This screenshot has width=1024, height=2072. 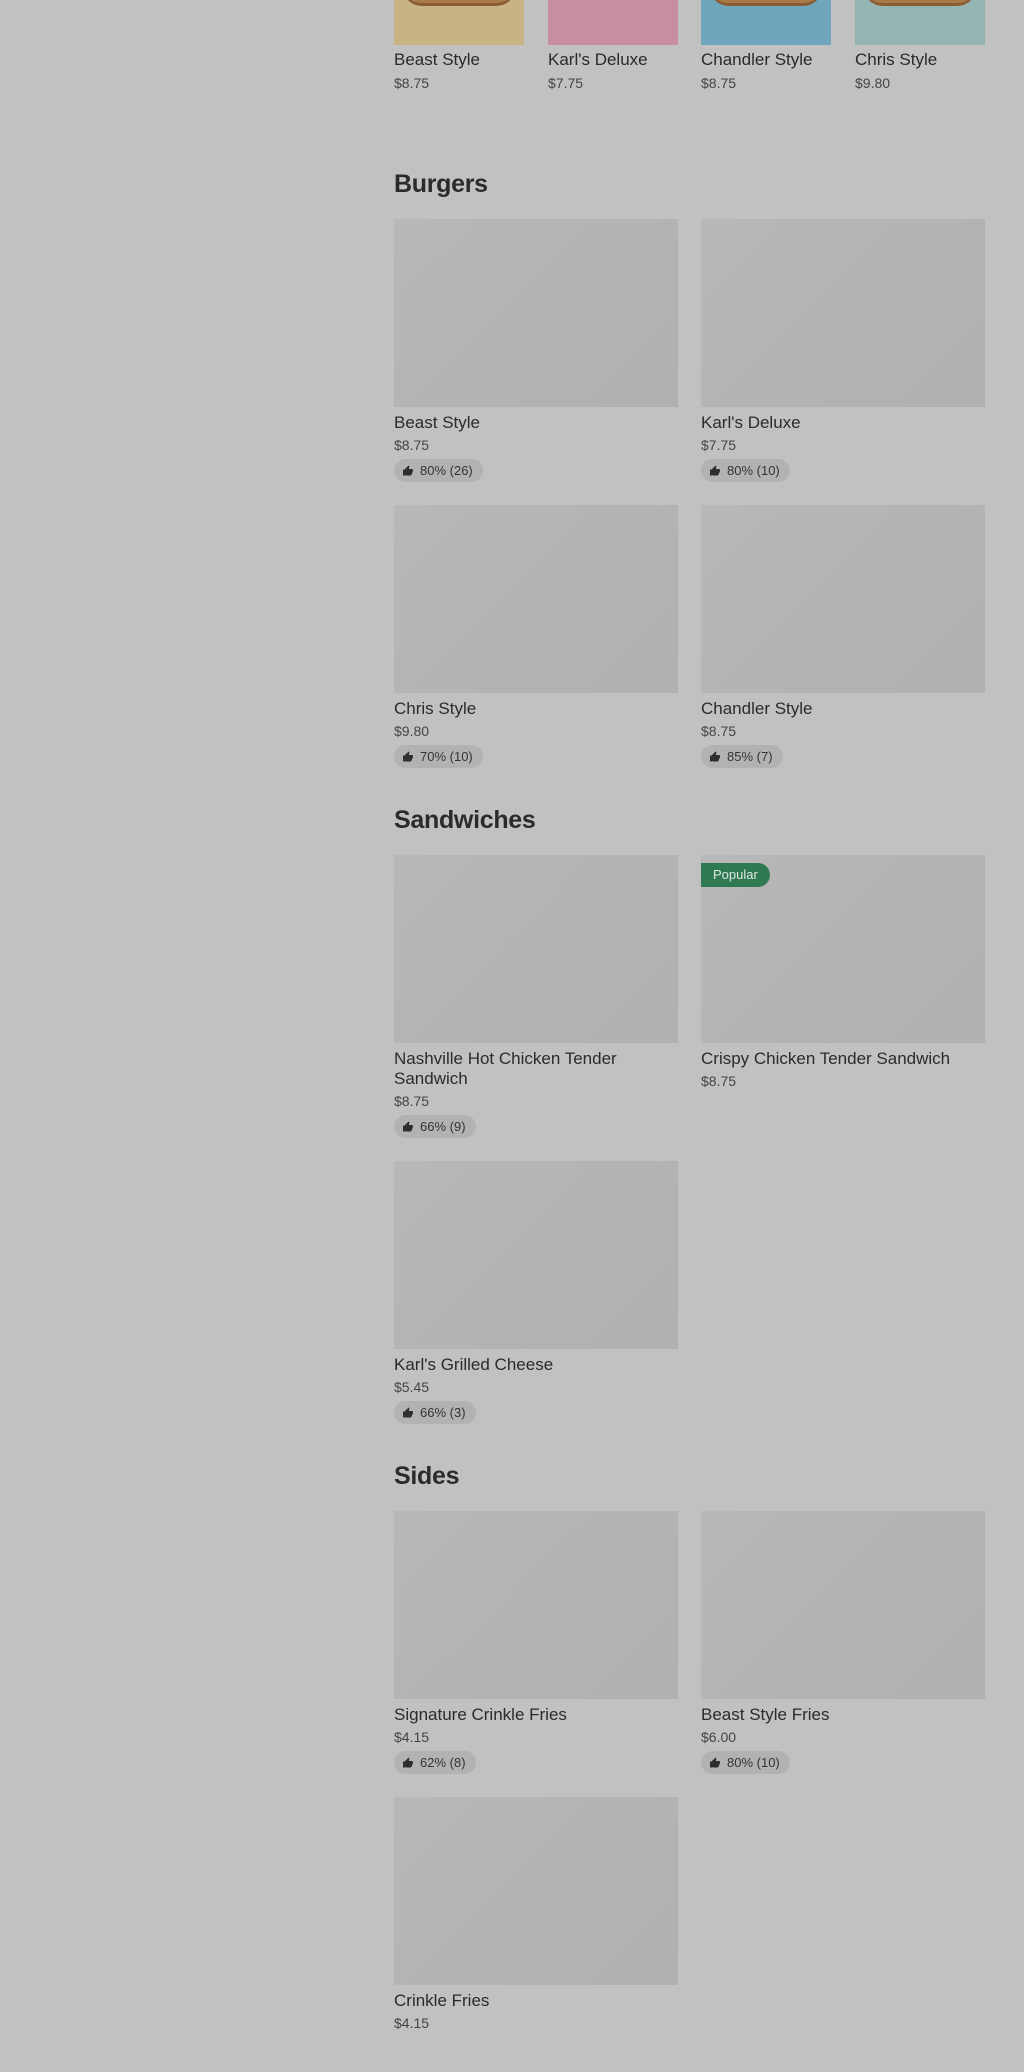 I want to click on menu-item-card: Chris Style $9.80 70% (10), so click(x=536, y=636).